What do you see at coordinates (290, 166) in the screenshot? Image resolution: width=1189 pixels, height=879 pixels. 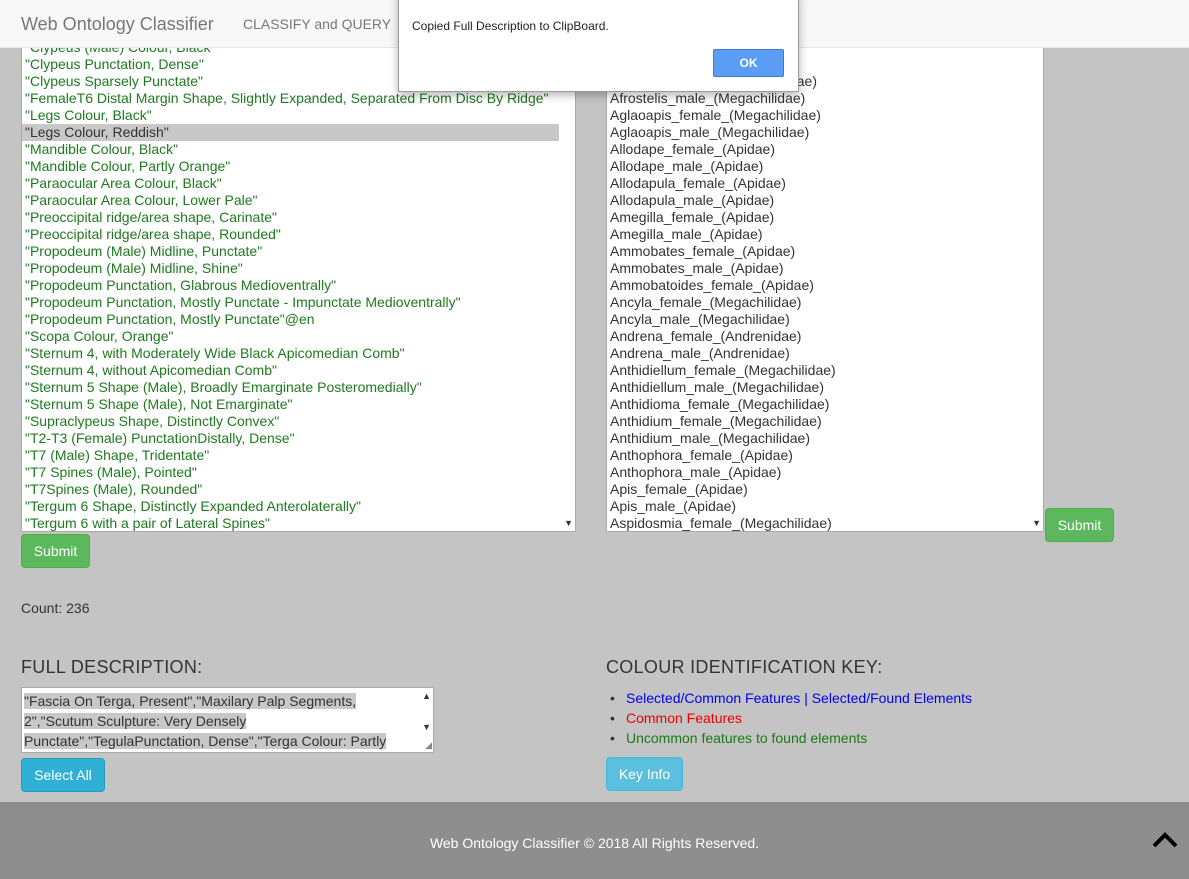 I see `feature-option: "Mandible Colour, Partly Orange"` at bounding box center [290, 166].